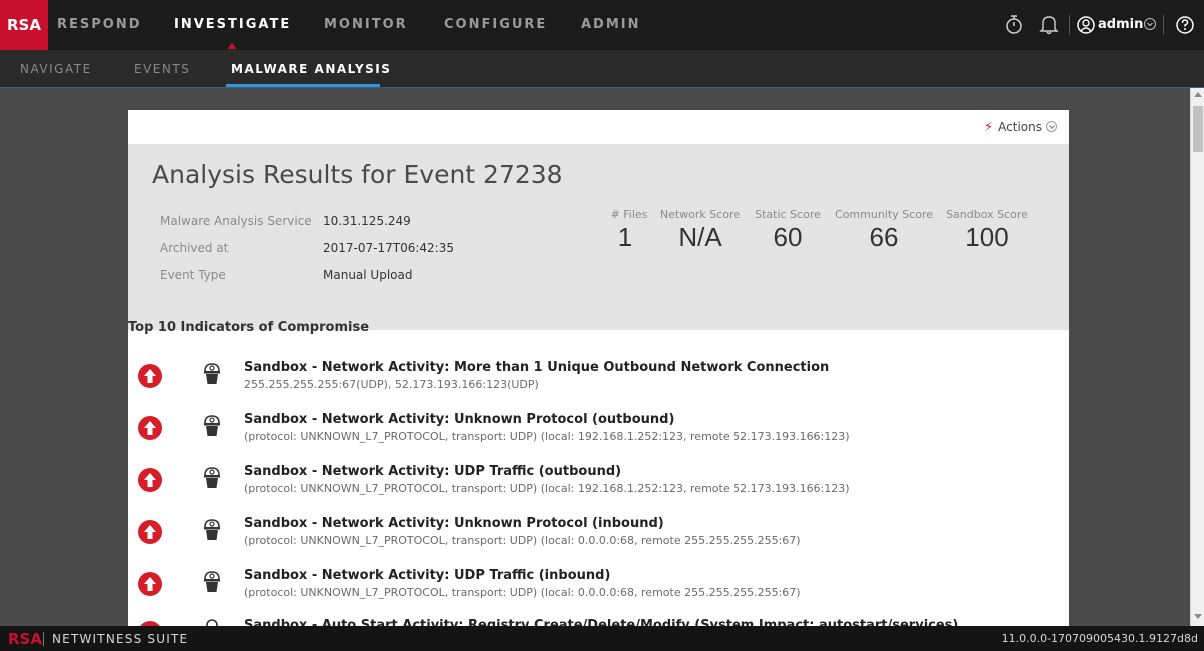 This screenshot has width=1204, height=651. Describe the element at coordinates (884, 237) in the screenshot. I see `score-value-community: 66` at that location.